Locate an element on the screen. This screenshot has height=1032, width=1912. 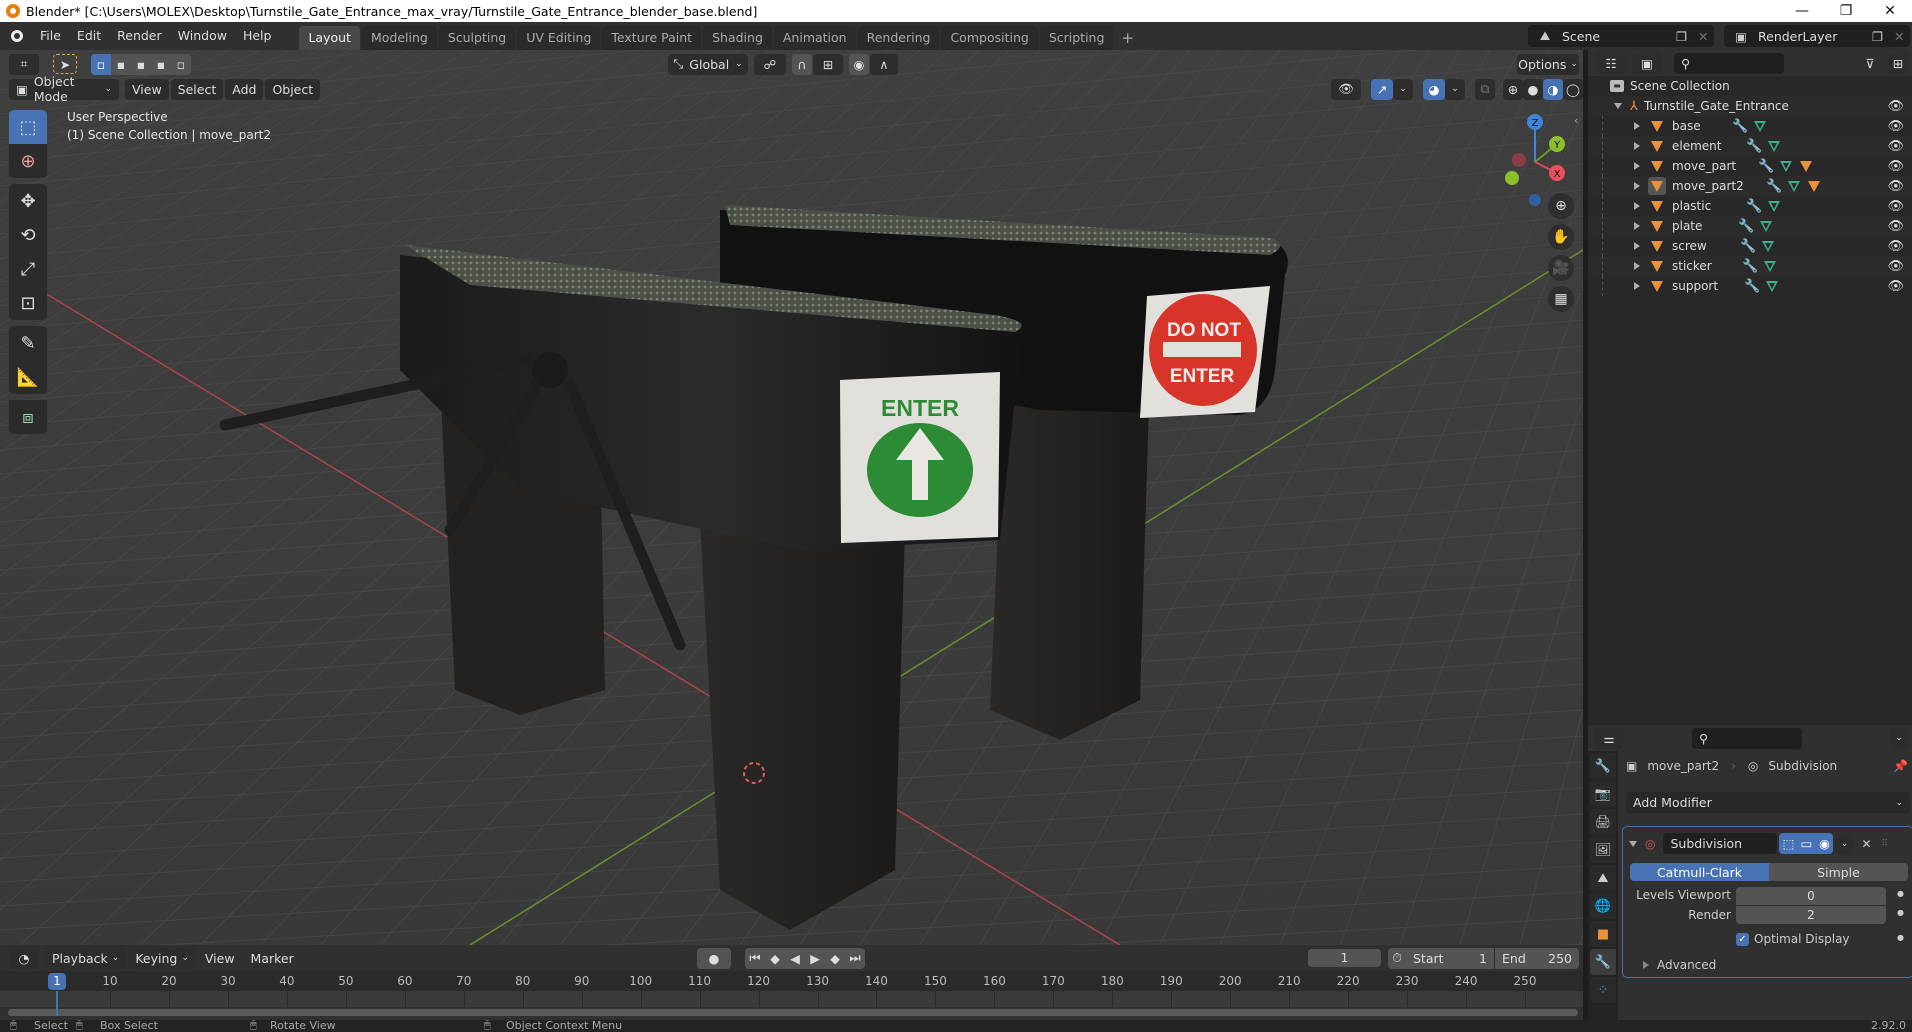
advanced-subpanel-toggle: Advanced is located at coordinates (1679, 965).